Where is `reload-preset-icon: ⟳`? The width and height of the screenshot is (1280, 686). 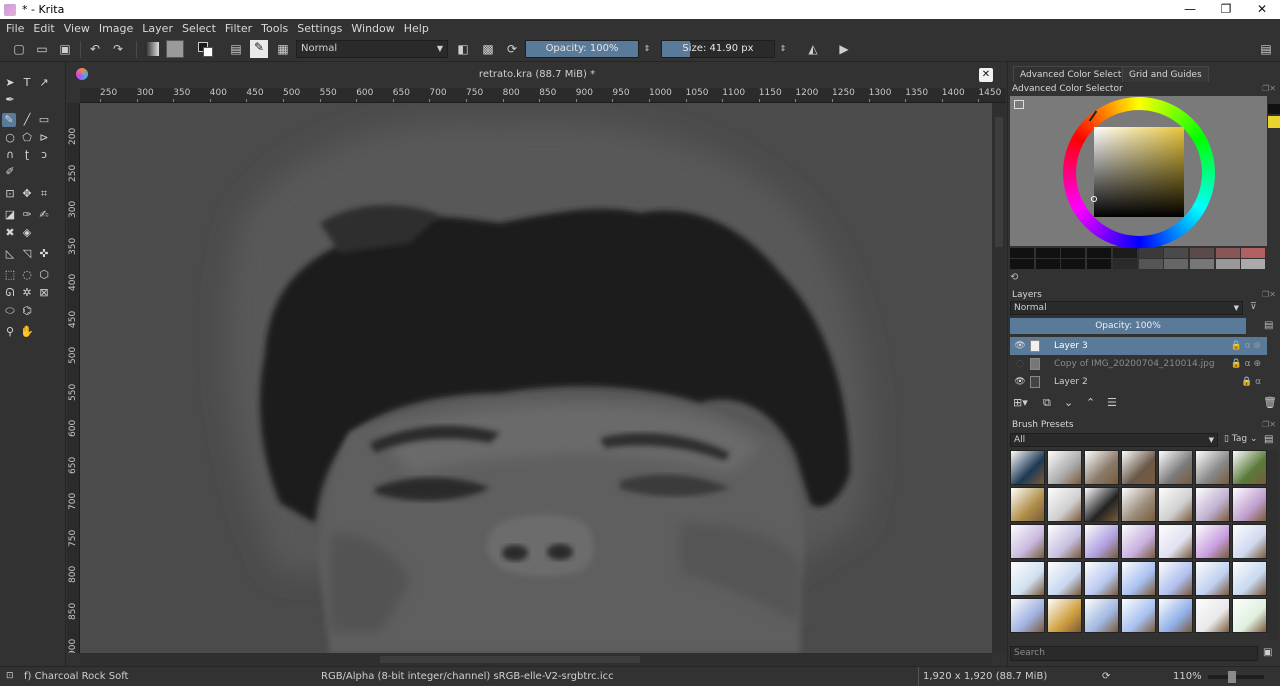 reload-preset-icon: ⟳ is located at coordinates (512, 49).